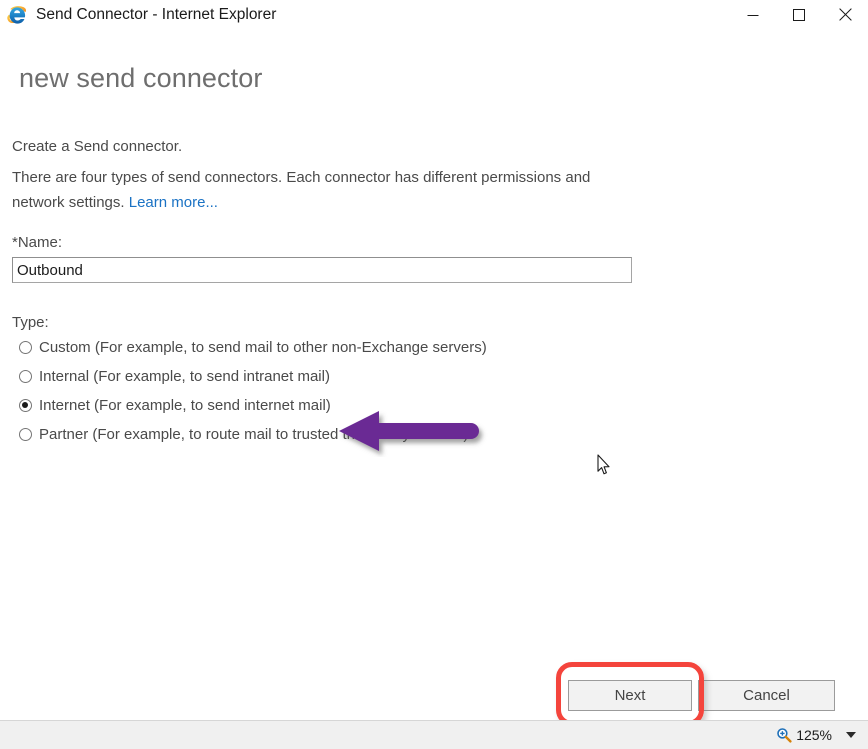 The height and width of the screenshot is (749, 868). I want to click on type-group-label: Type:, so click(30, 322).